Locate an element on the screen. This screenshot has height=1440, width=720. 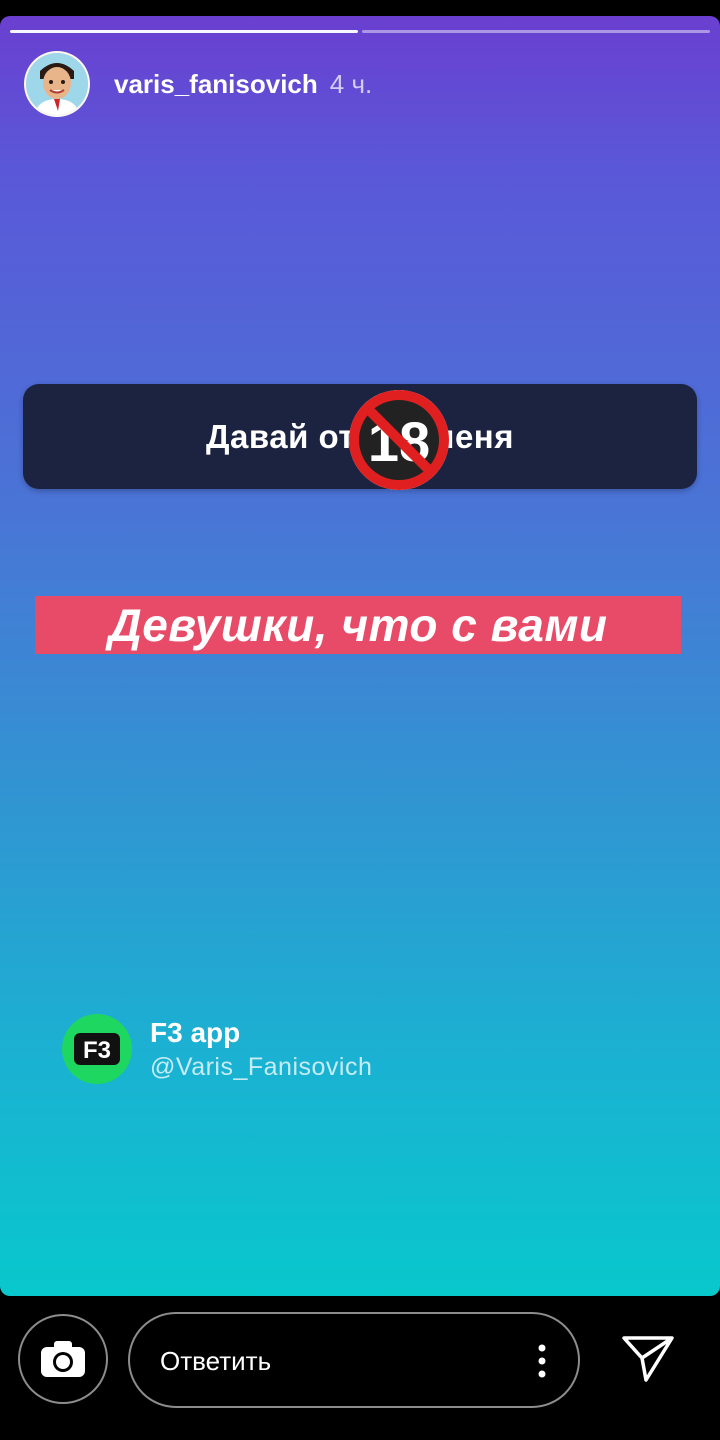
story-header: varis_fanisovich 4 ч. is located at coordinates (198, 84).